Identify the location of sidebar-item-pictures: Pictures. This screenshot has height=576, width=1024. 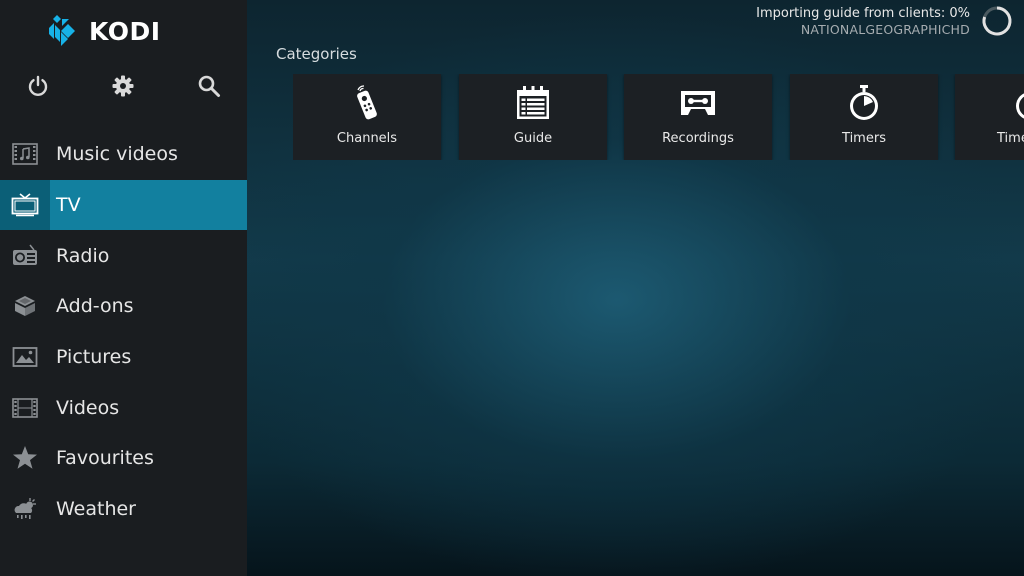
(123, 357).